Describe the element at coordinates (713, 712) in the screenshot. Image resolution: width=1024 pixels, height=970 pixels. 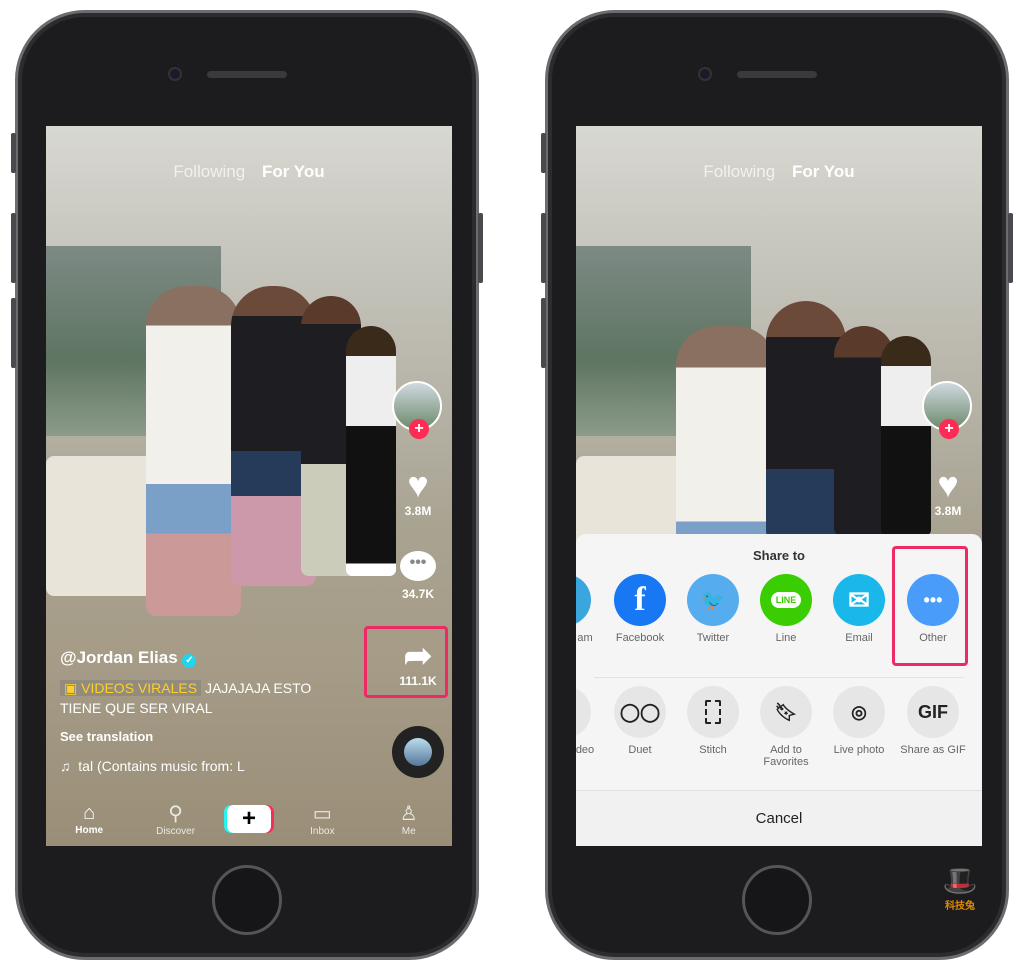
I see `stitch-icon` at that location.